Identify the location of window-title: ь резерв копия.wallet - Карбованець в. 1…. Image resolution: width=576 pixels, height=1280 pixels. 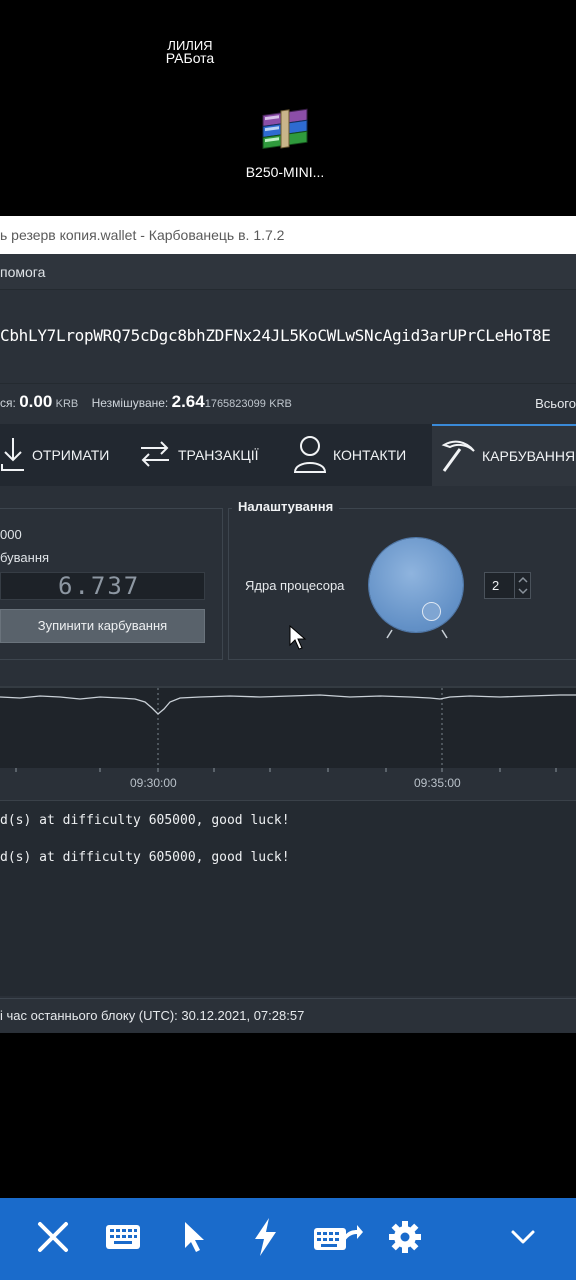
(142, 235).